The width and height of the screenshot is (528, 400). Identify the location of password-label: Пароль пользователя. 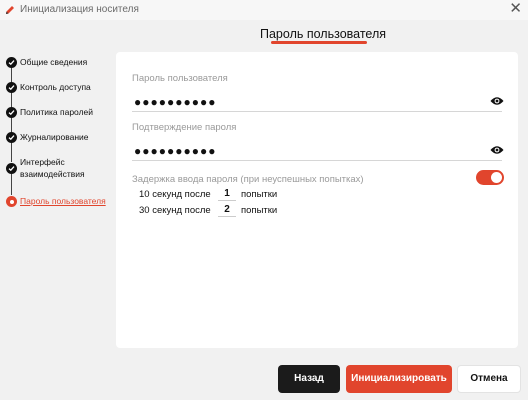
(180, 78).